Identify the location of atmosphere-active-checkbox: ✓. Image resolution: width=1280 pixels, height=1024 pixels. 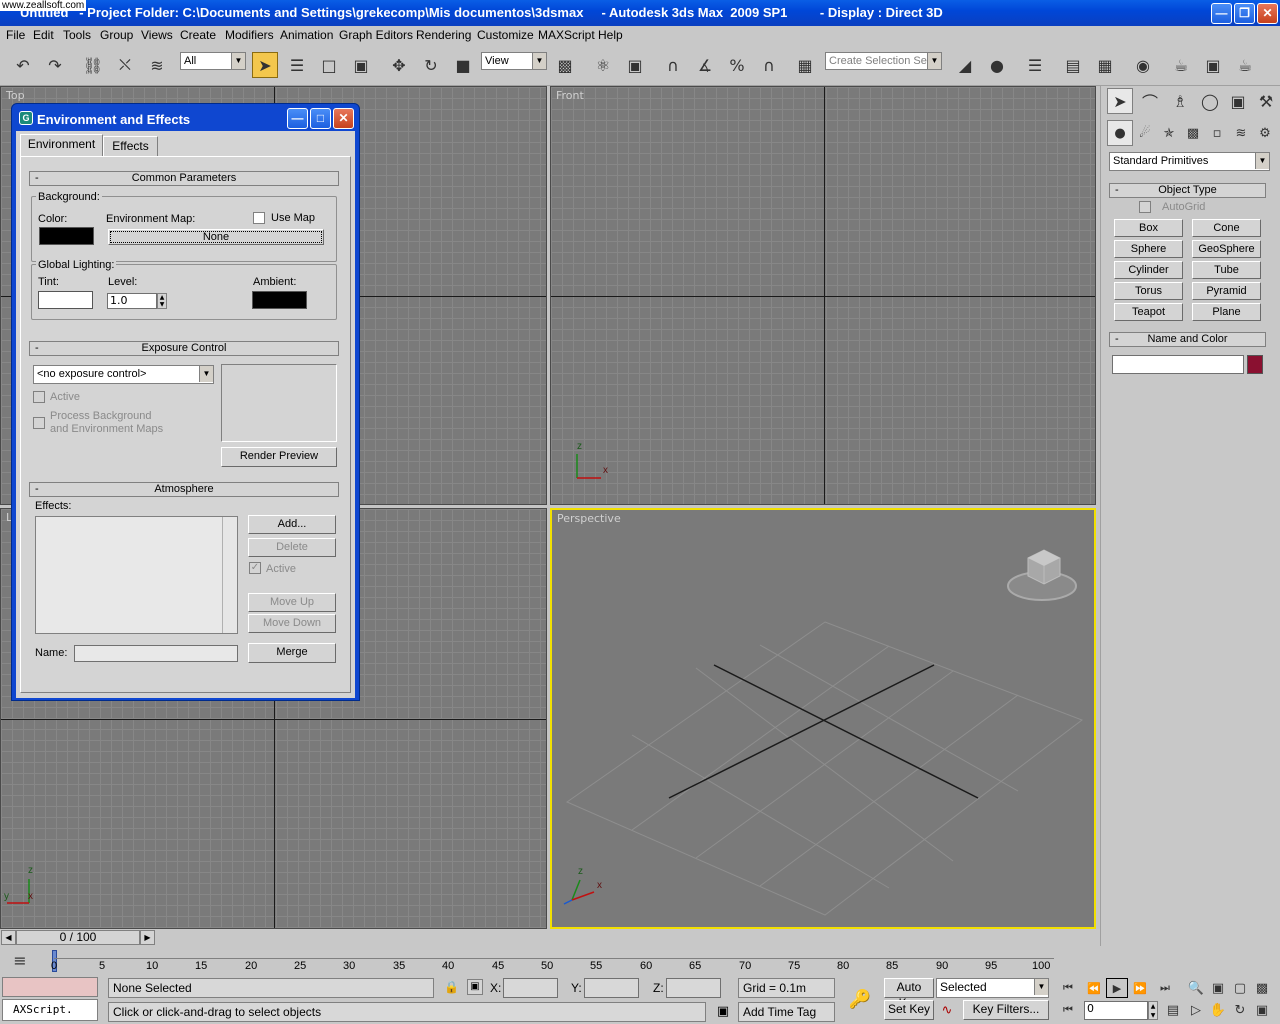
(255, 568).